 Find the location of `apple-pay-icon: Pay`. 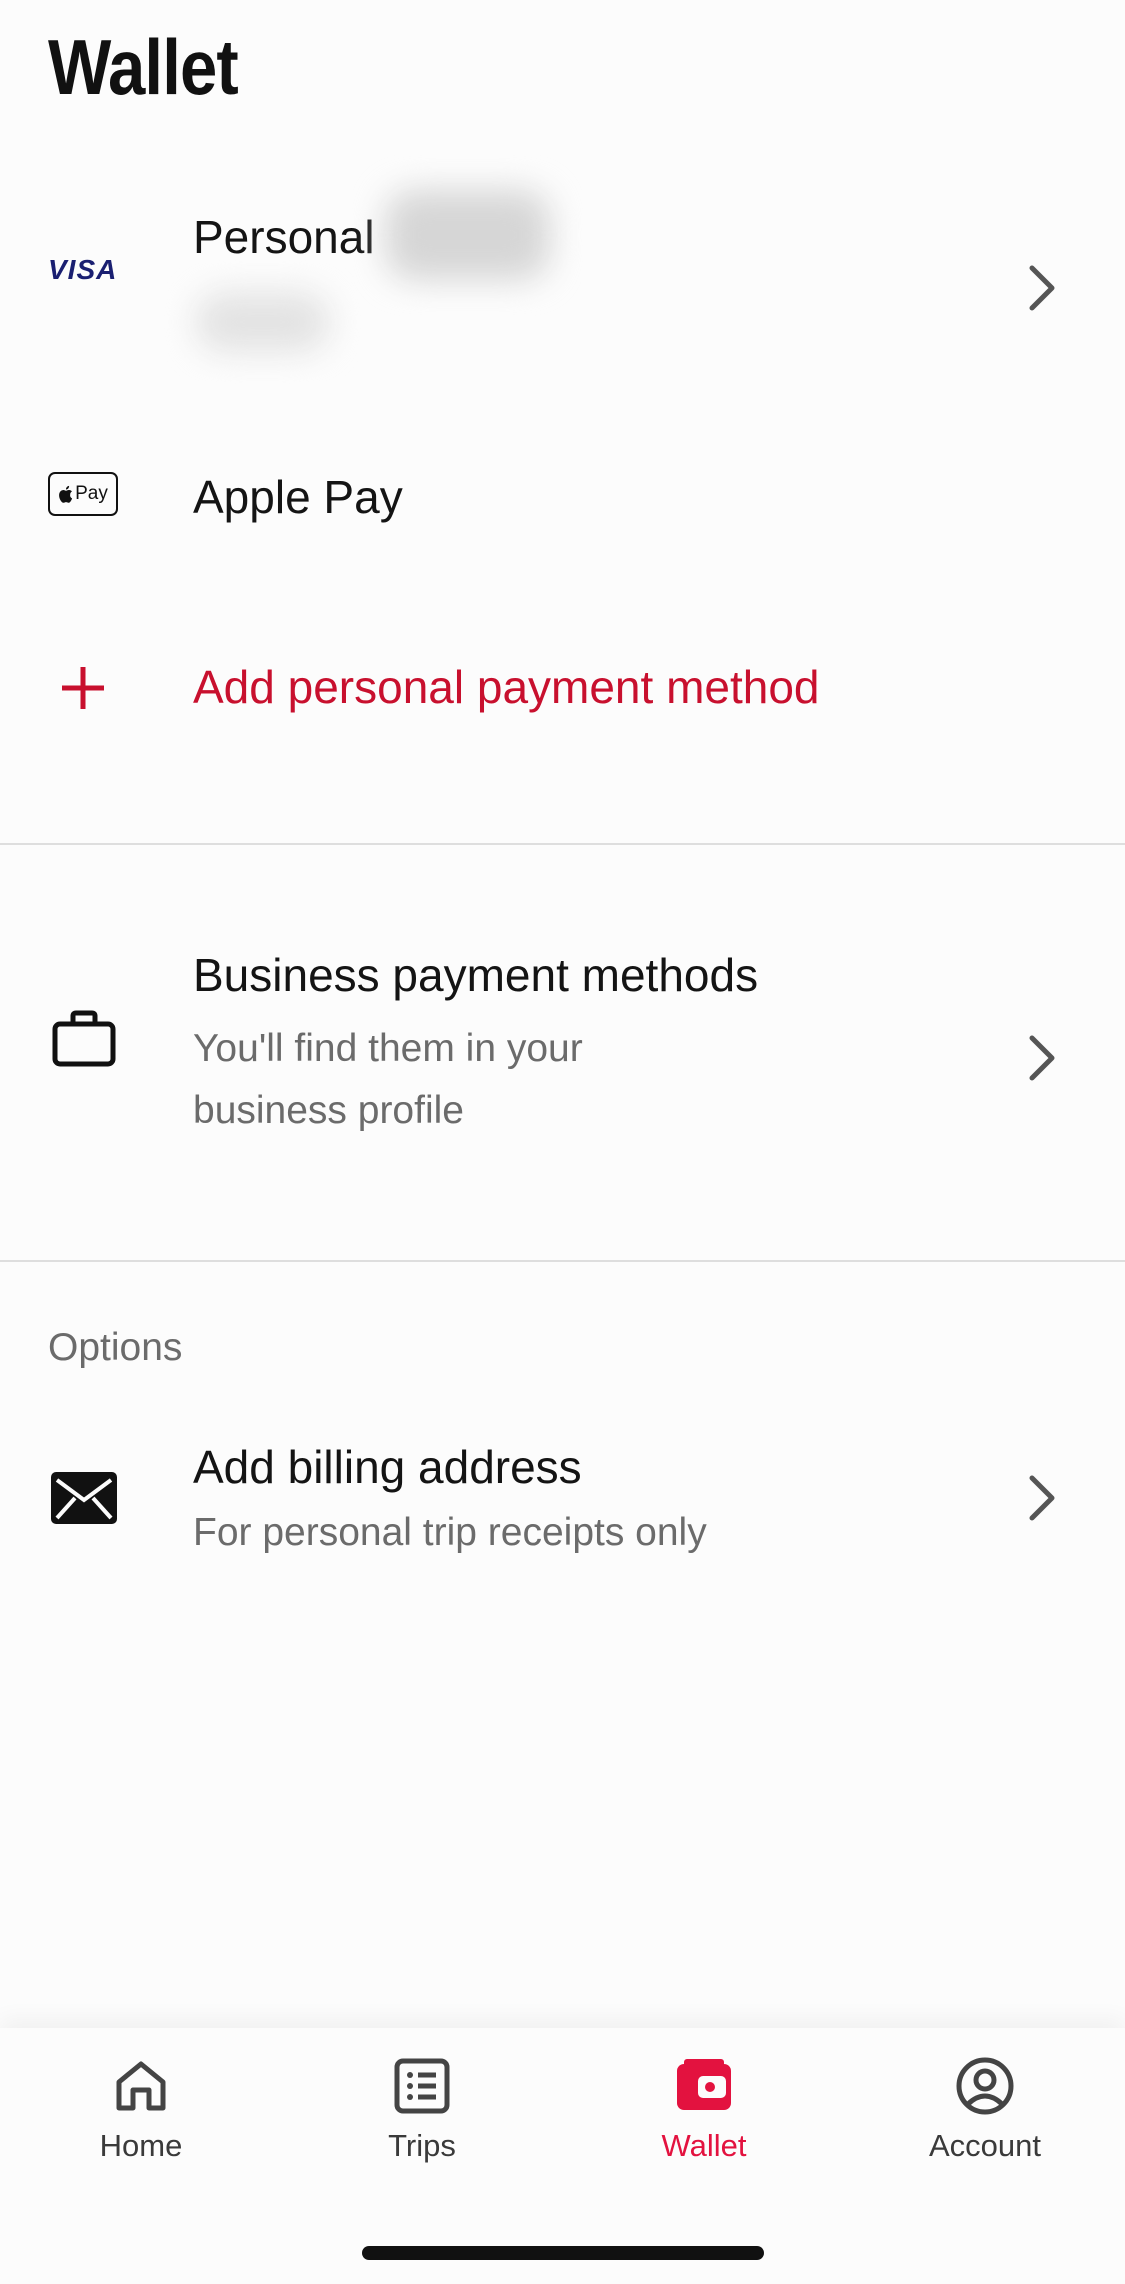

apple-pay-icon: Pay is located at coordinates (83, 494).